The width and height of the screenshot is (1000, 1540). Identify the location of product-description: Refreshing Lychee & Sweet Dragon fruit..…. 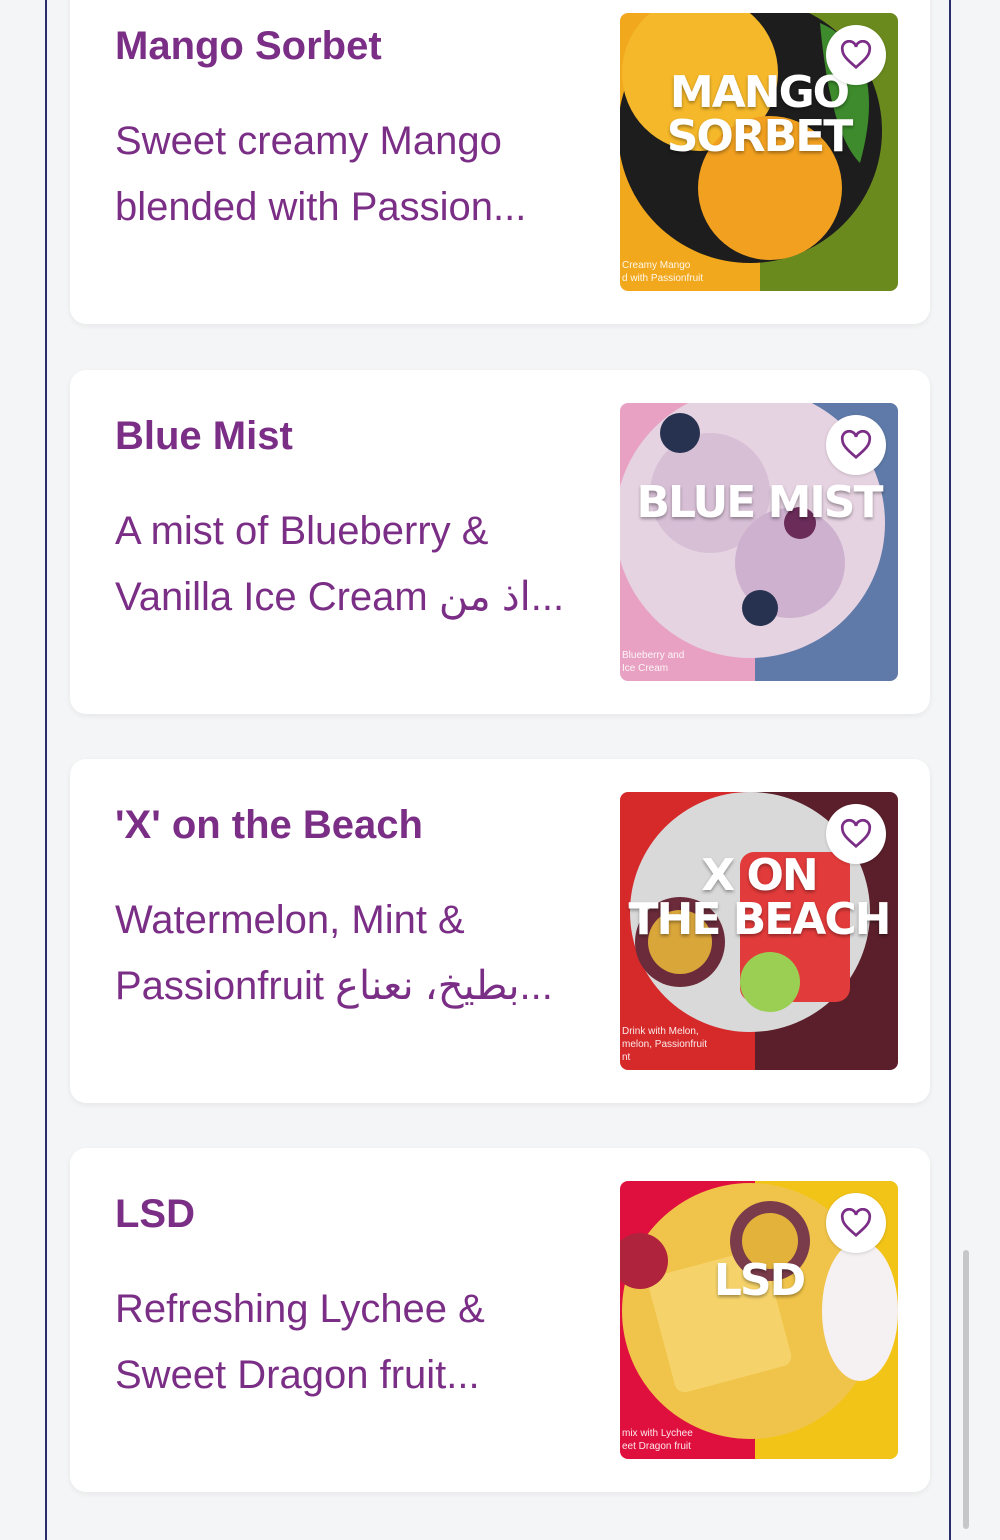
(300, 1342).